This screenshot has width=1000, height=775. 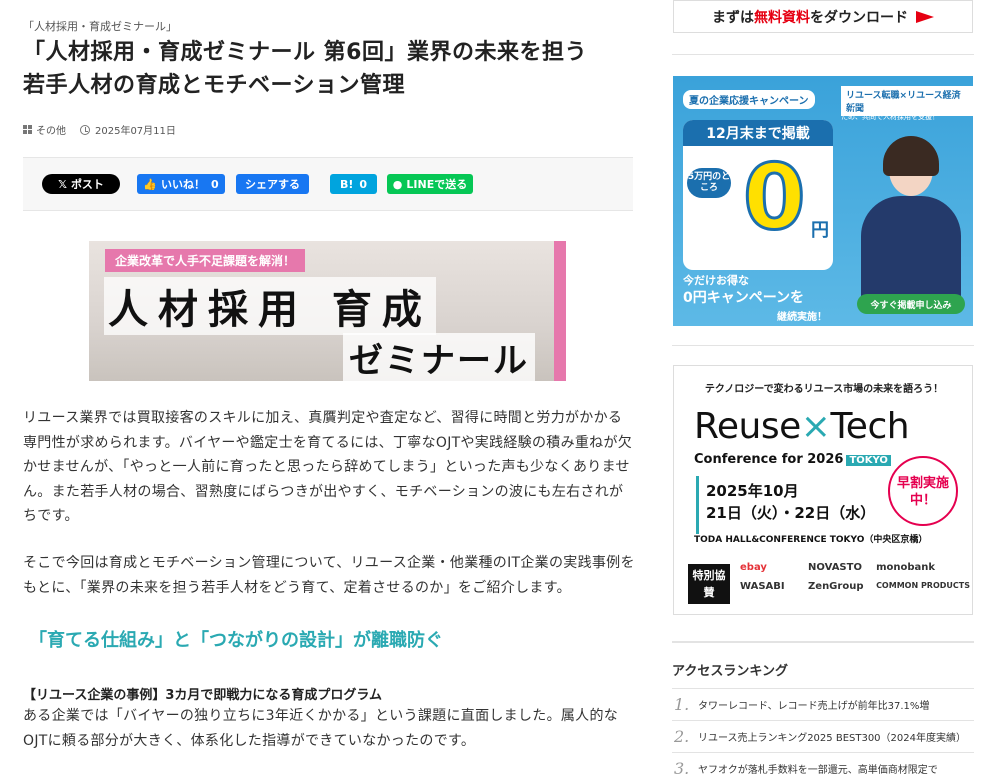 What do you see at coordinates (100, 26) in the screenshot?
I see `category-tag: 「人材採用・育成ゼミナール」` at bounding box center [100, 26].